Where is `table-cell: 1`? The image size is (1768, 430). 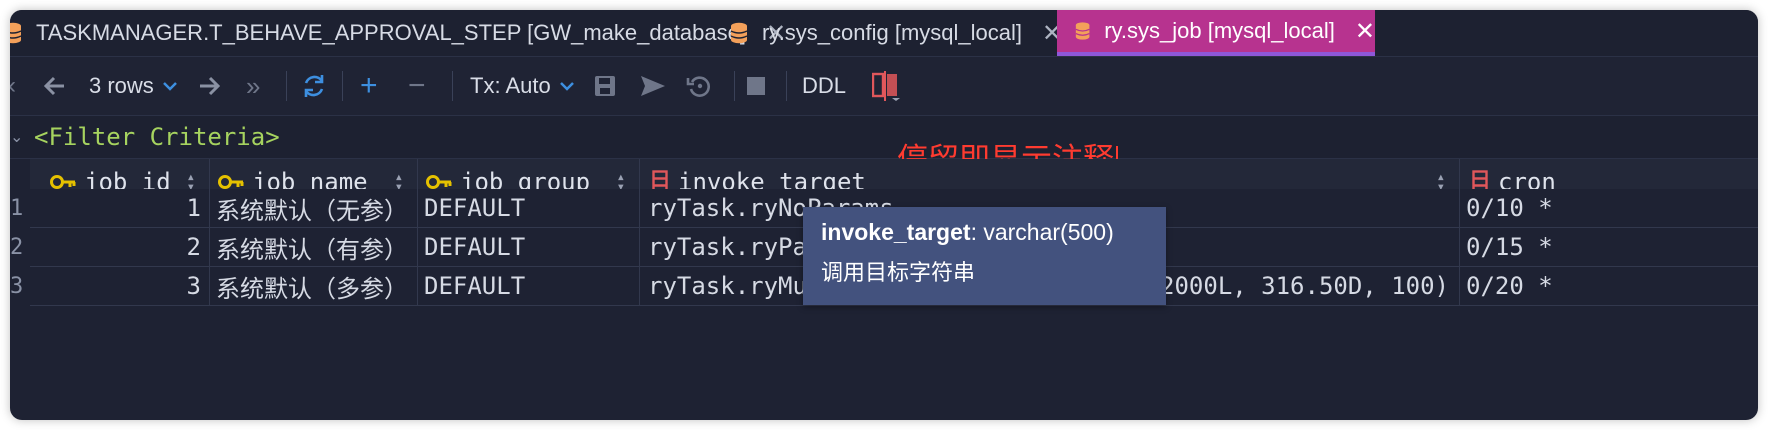 table-cell: 1 is located at coordinates (120, 208).